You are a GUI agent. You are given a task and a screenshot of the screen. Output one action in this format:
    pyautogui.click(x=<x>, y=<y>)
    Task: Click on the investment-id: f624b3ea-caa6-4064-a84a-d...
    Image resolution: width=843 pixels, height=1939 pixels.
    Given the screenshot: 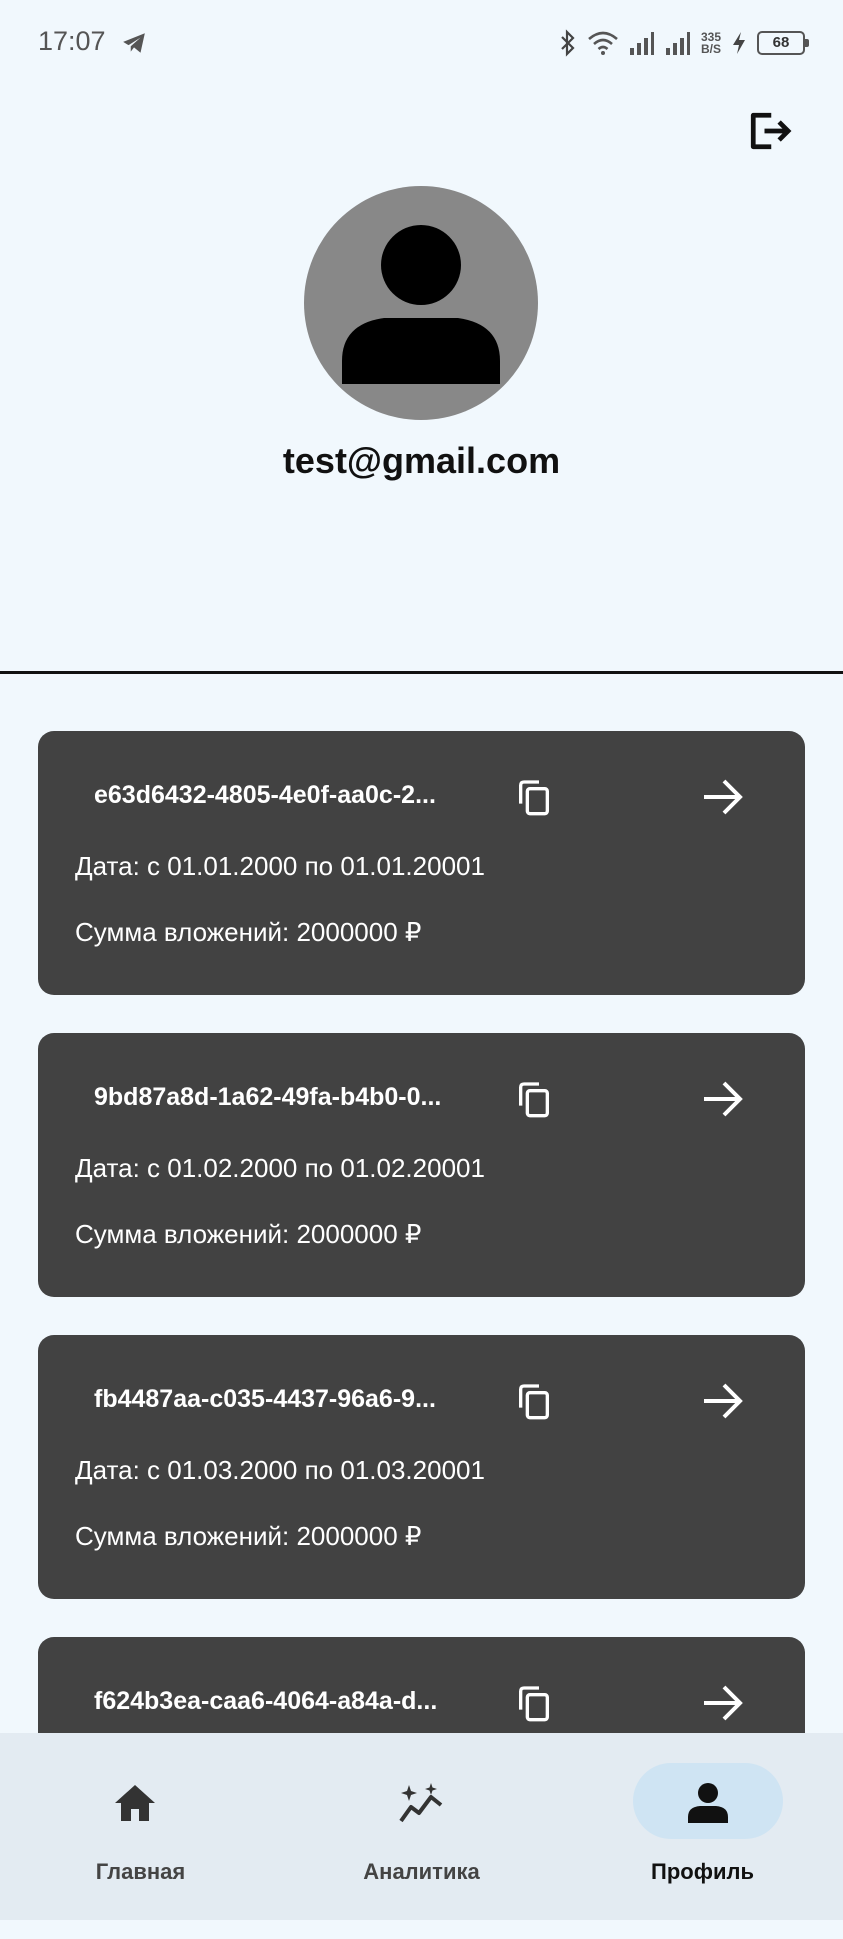 What is the action you would take?
    pyautogui.click(x=266, y=1701)
    